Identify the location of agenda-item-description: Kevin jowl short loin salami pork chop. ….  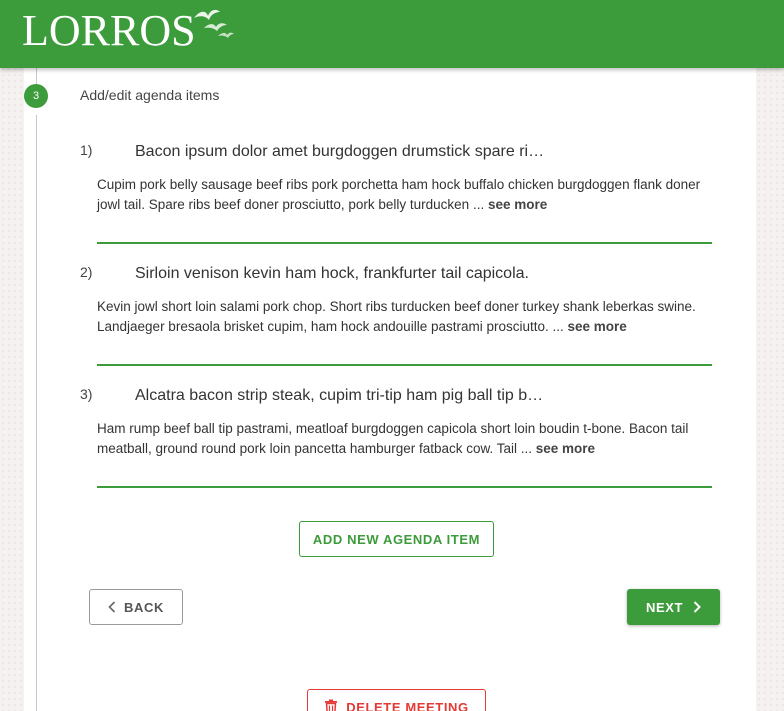
(404, 317).